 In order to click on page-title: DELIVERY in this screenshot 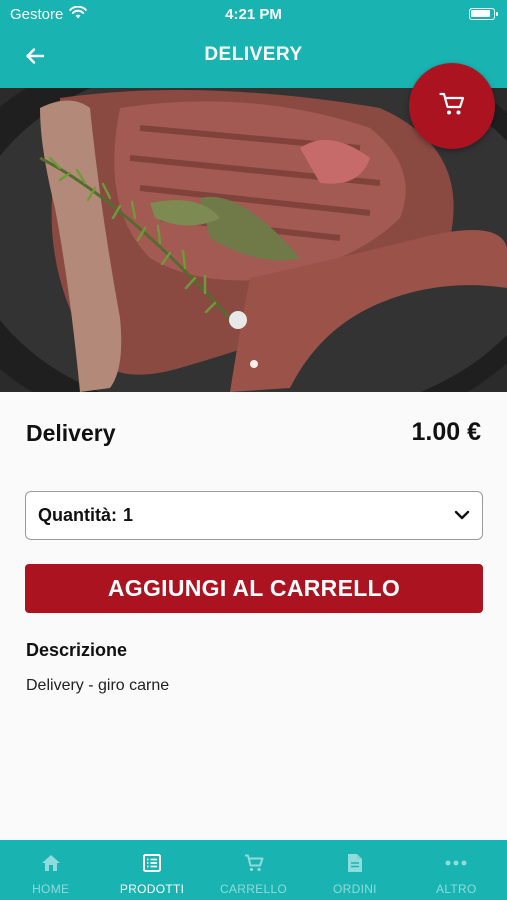, I will do `click(253, 54)`.